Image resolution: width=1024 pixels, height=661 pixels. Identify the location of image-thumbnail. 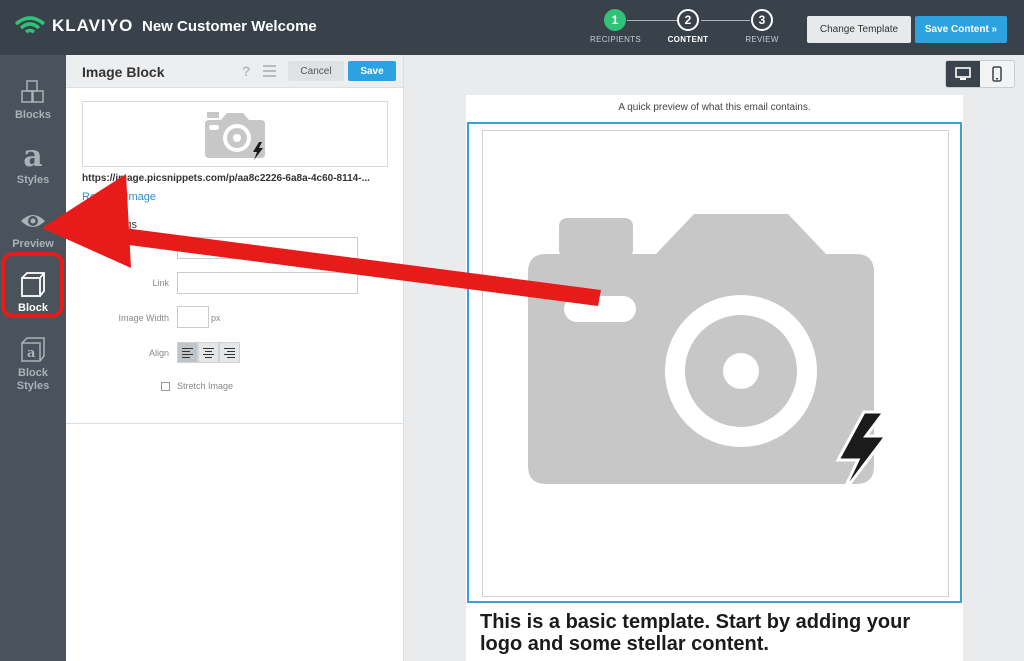
(235, 134).